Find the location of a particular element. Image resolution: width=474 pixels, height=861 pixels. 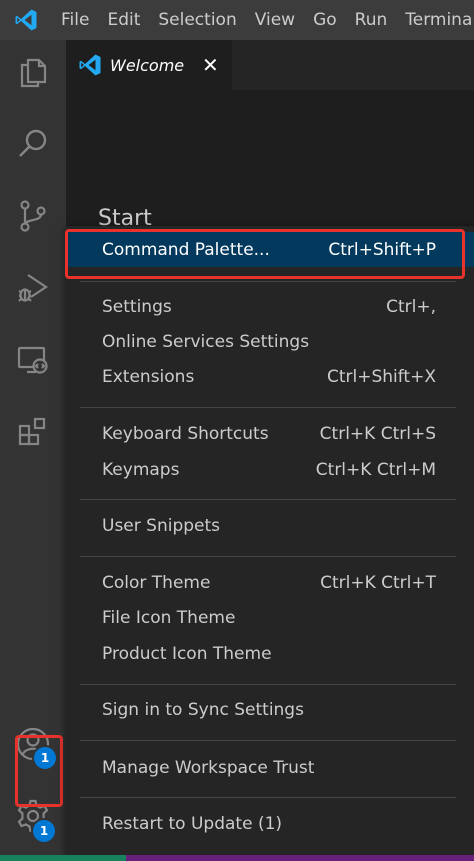

status-bar is located at coordinates (237, 858).